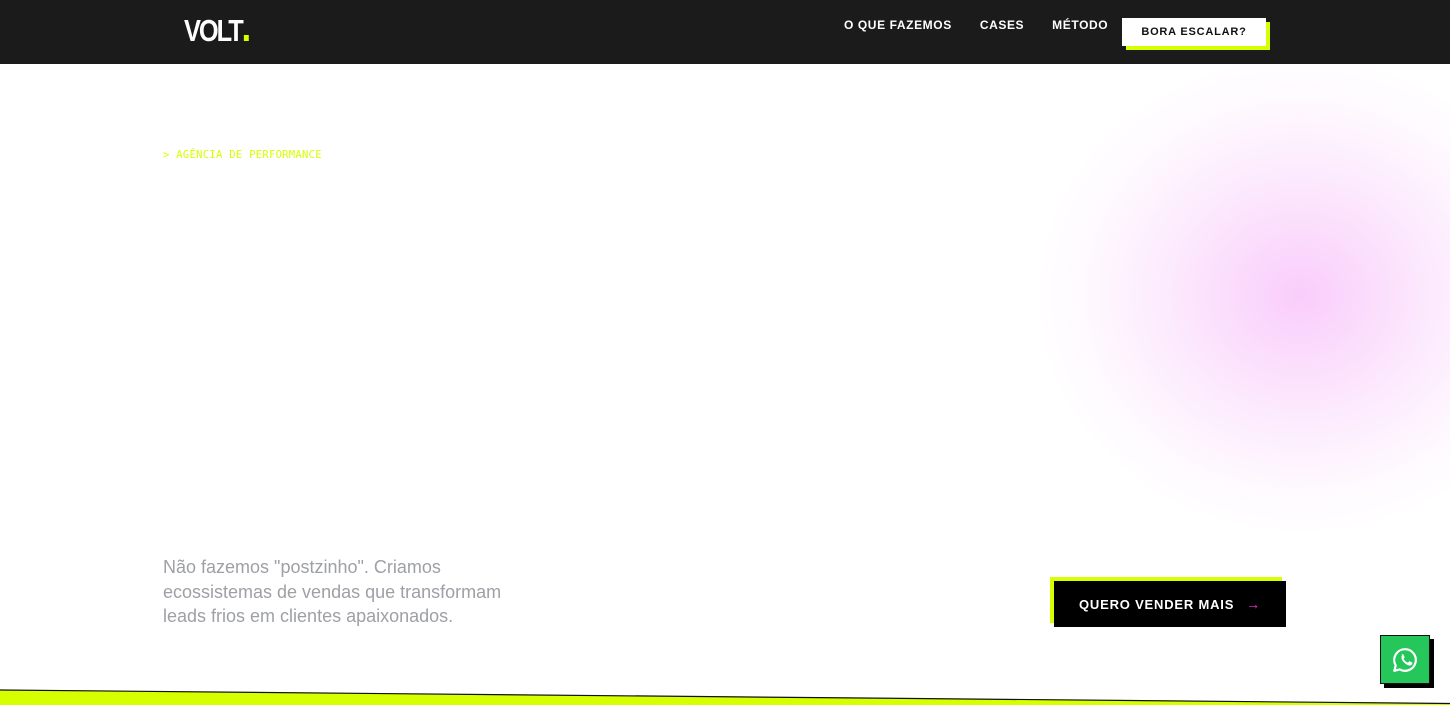 This screenshot has width=1450, height=705. What do you see at coordinates (247, 38) in the screenshot?
I see `logo-dot` at bounding box center [247, 38].